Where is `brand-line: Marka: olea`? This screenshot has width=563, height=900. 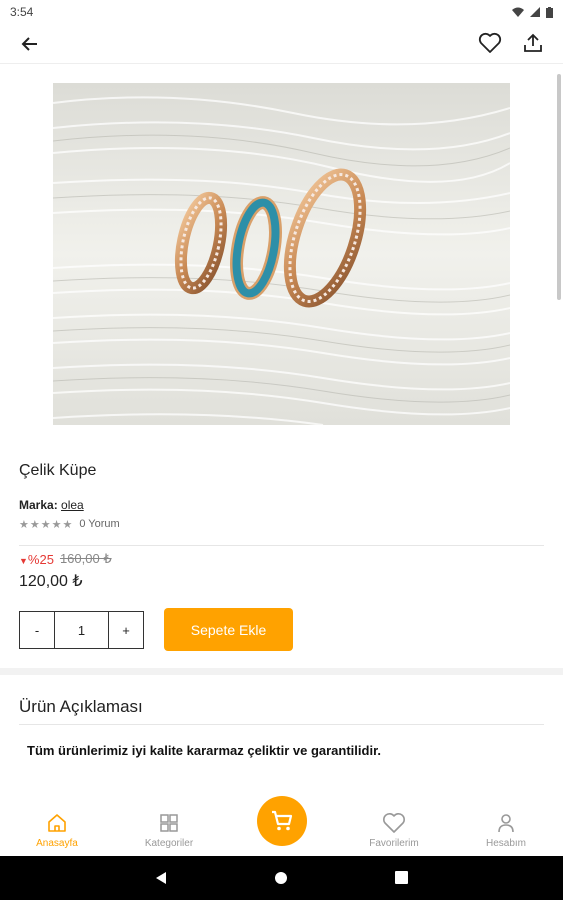
brand-line: Marka: olea is located at coordinates (51, 505).